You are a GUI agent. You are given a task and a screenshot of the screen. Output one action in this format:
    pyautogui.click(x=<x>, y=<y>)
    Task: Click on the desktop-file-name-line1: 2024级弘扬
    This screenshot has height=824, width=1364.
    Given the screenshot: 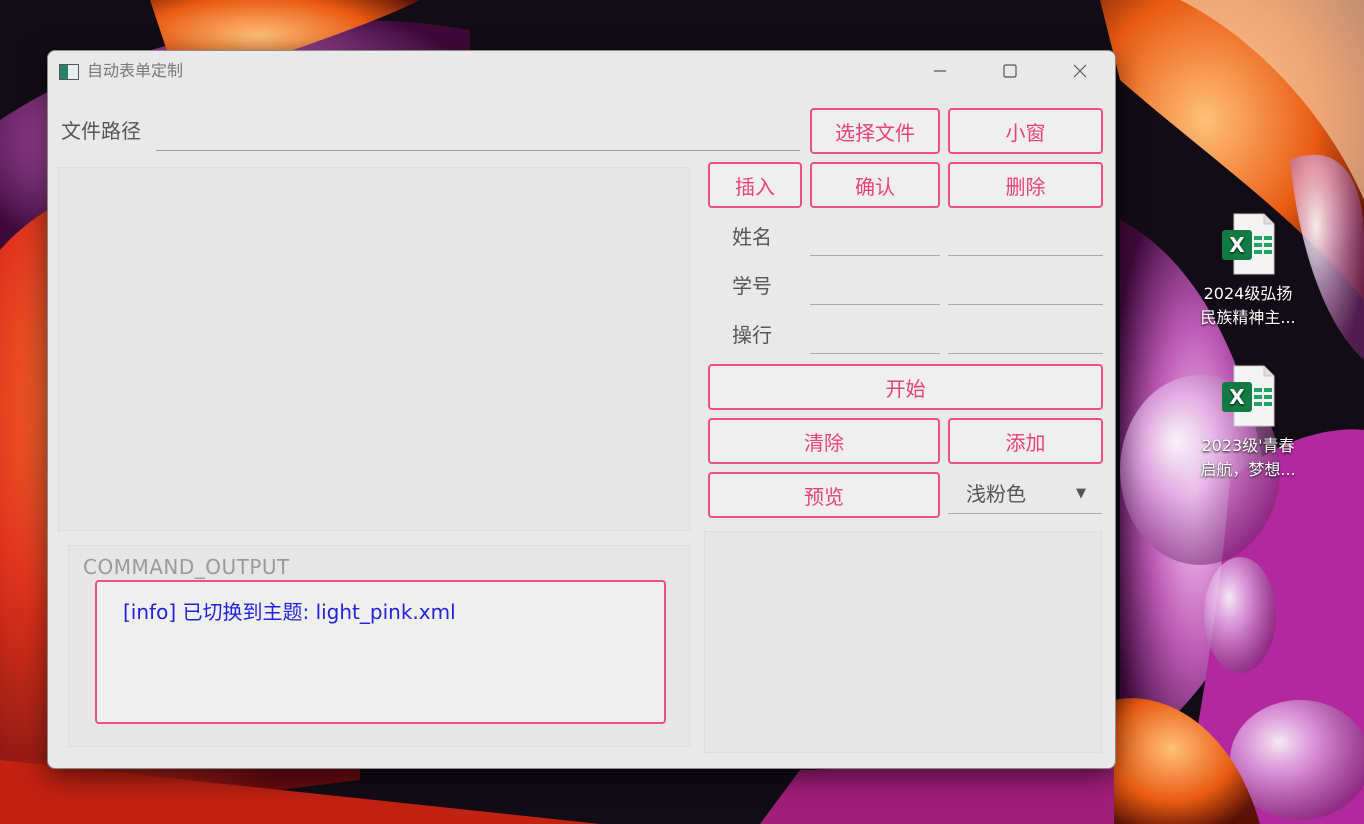 What is the action you would take?
    pyautogui.click(x=1248, y=293)
    